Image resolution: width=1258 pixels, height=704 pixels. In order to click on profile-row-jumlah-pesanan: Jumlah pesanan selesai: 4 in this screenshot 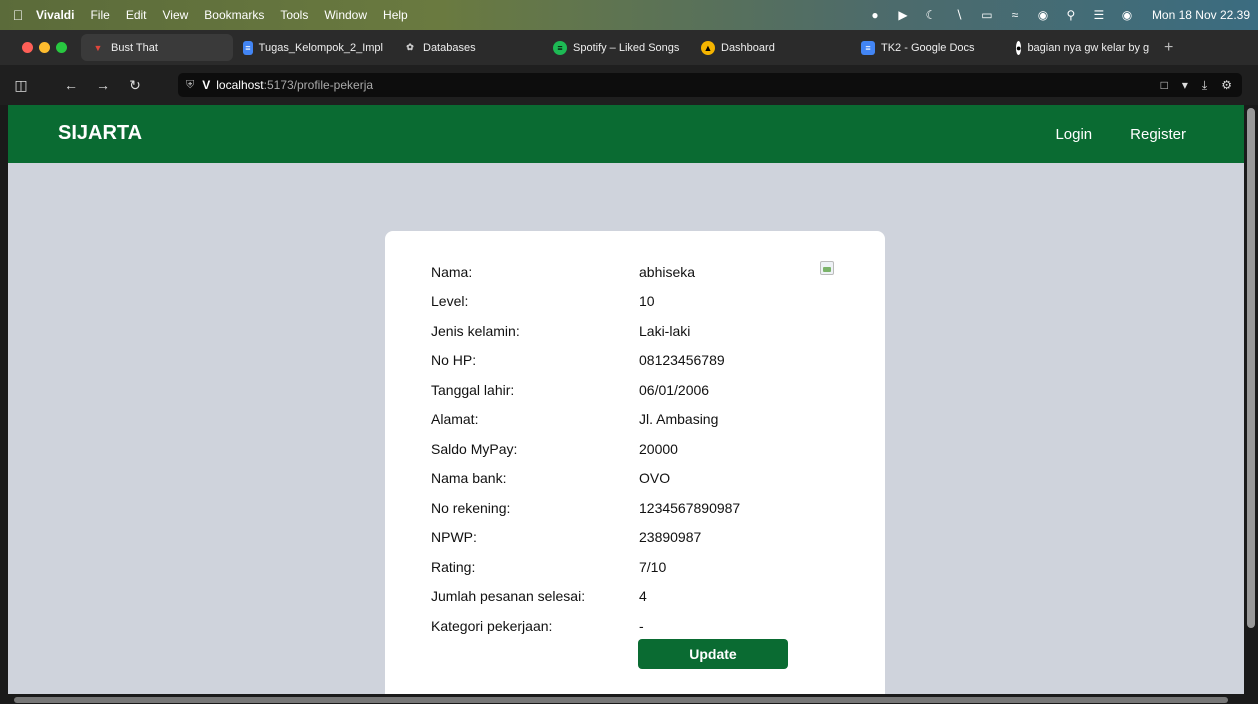, I will do `click(585, 597)`.